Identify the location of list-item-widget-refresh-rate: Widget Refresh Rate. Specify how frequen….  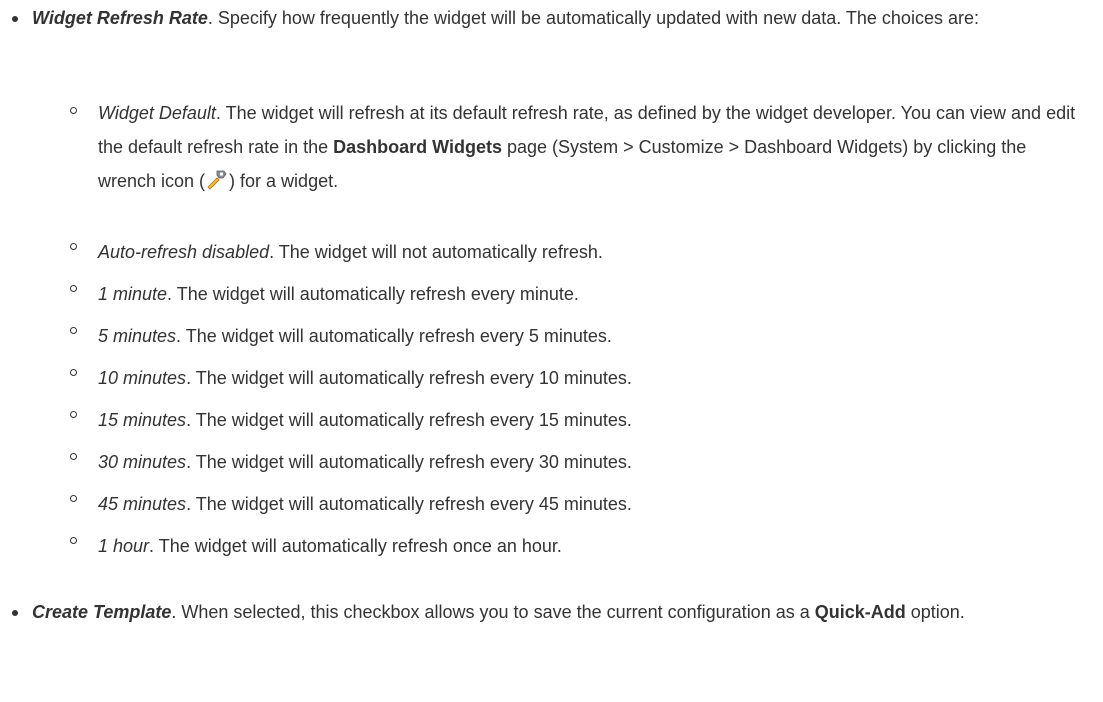
(547, 18).